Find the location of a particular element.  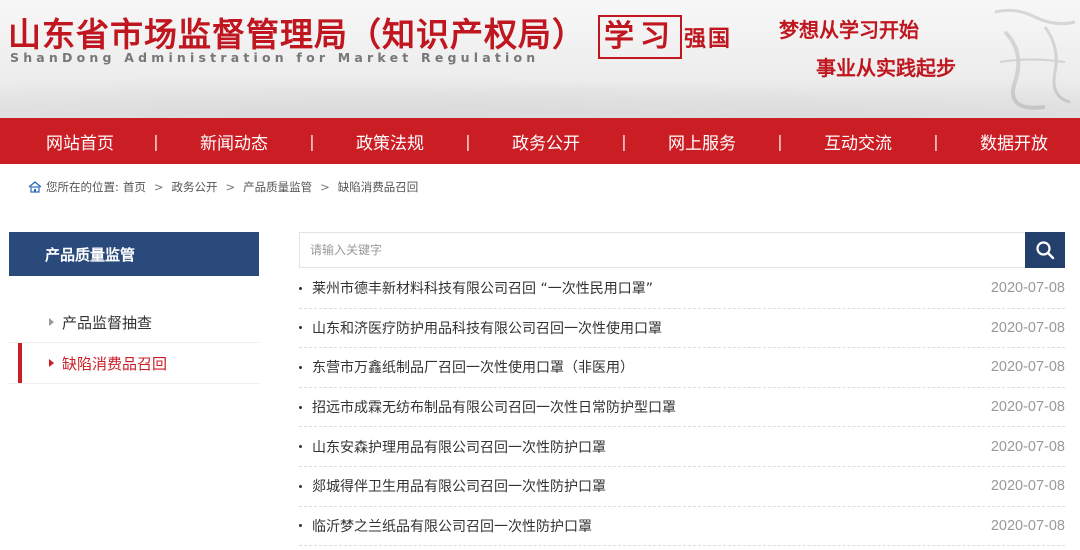

site-title: 山东省市场监督管理局（知识产权局） is located at coordinates (297, 32).